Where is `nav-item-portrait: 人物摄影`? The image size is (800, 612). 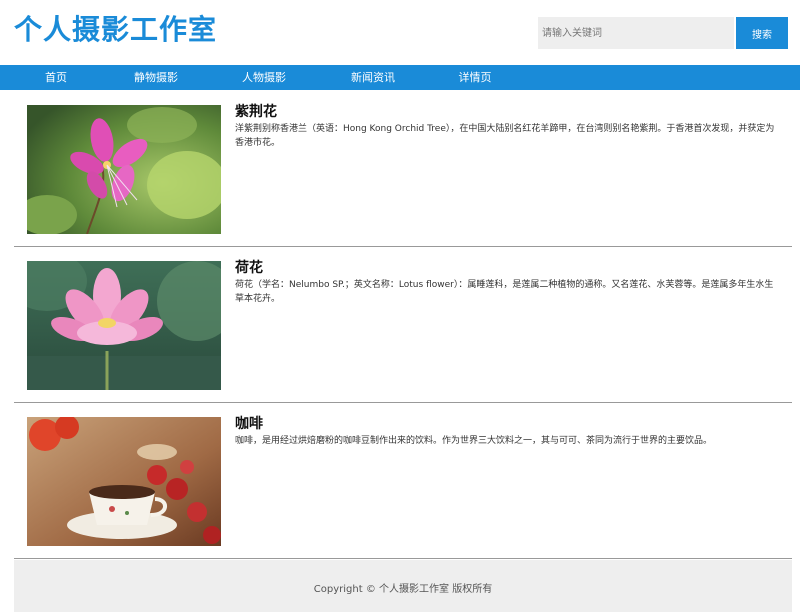
nav-item-portrait: 人物摄影 is located at coordinates (264, 77).